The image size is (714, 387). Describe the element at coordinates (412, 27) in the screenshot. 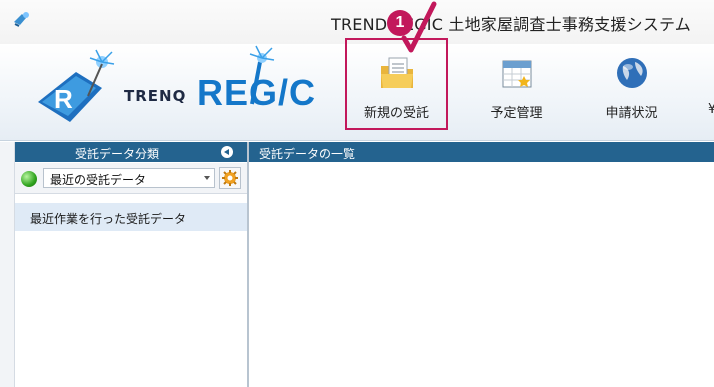

I see `callout-marker` at that location.